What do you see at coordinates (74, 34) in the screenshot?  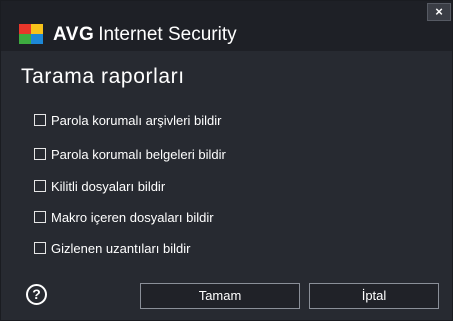 I see `brand-name: AVG` at bounding box center [74, 34].